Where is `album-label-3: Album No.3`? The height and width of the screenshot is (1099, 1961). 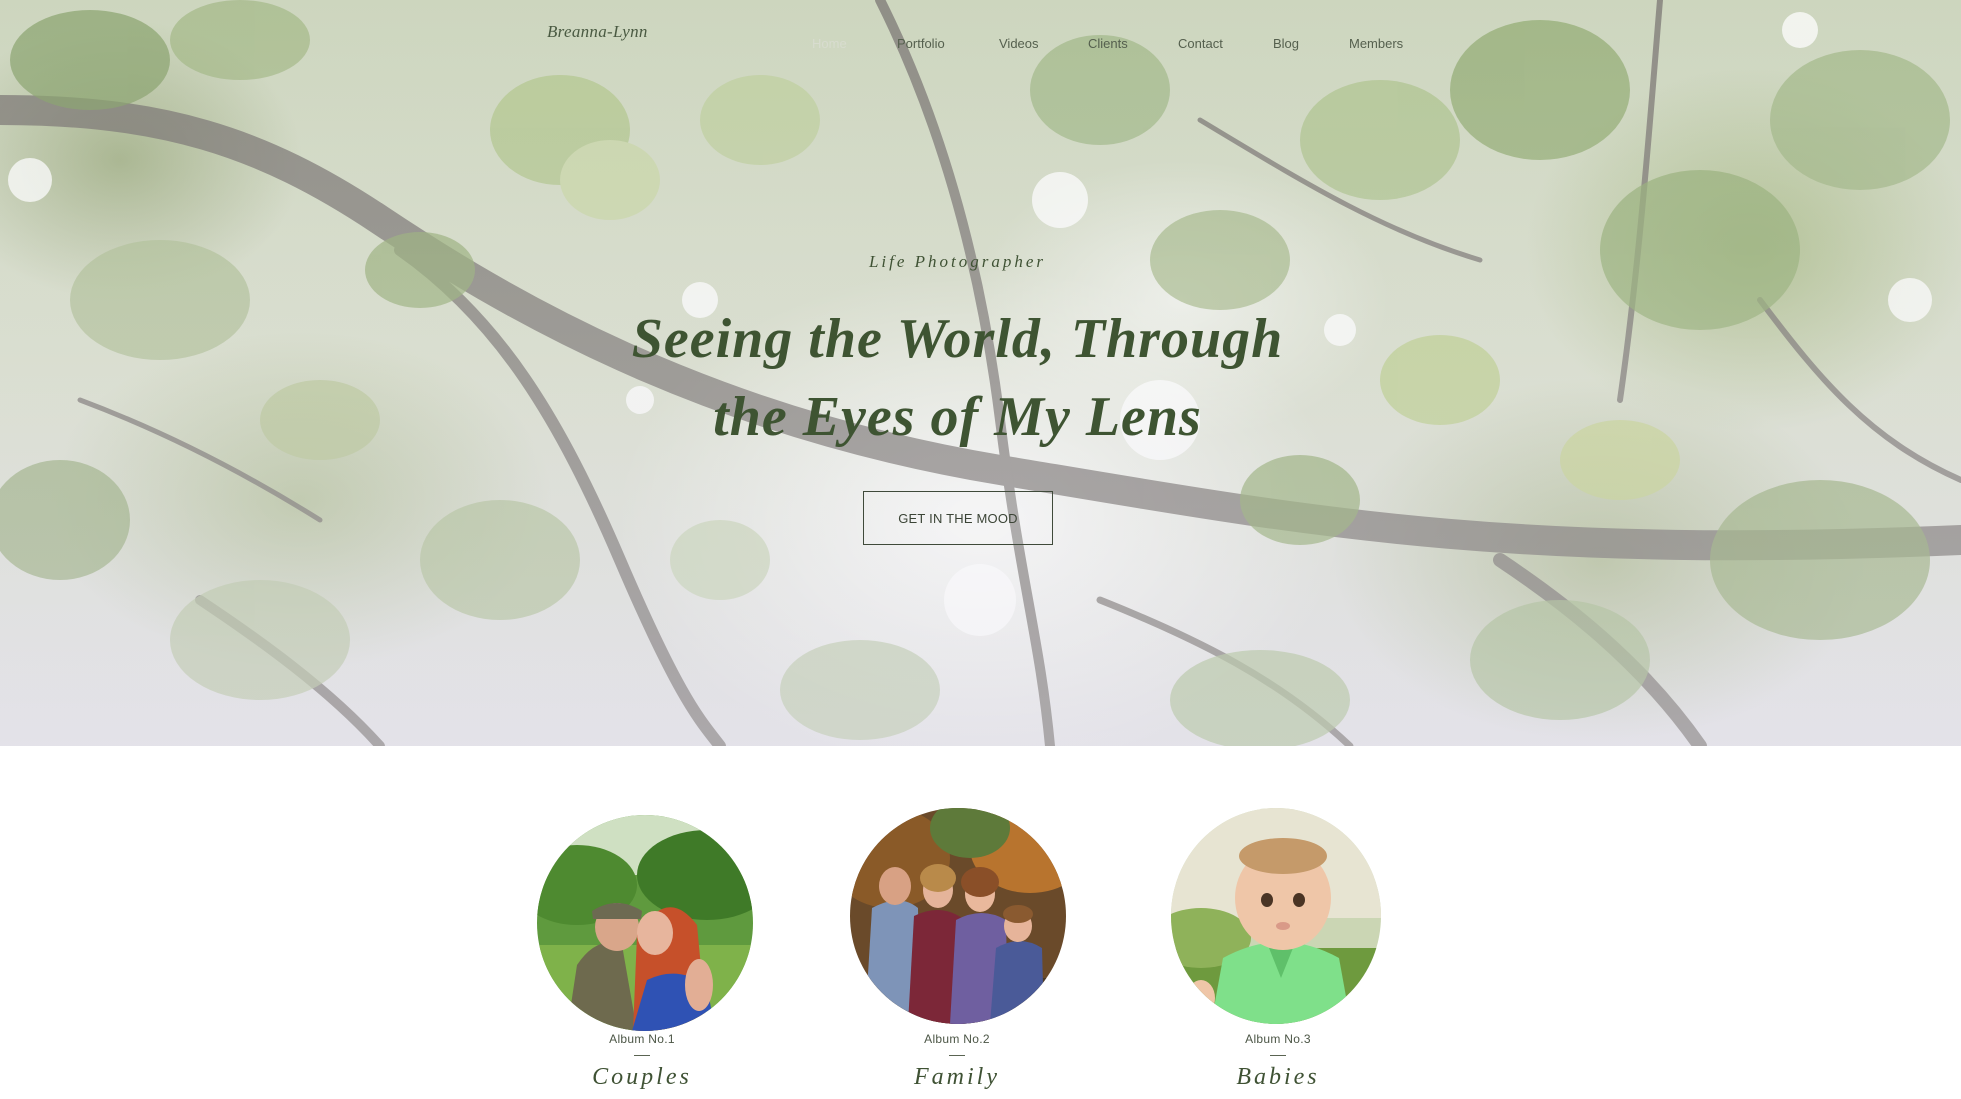 album-label-3: Album No.3 is located at coordinates (1278, 1039).